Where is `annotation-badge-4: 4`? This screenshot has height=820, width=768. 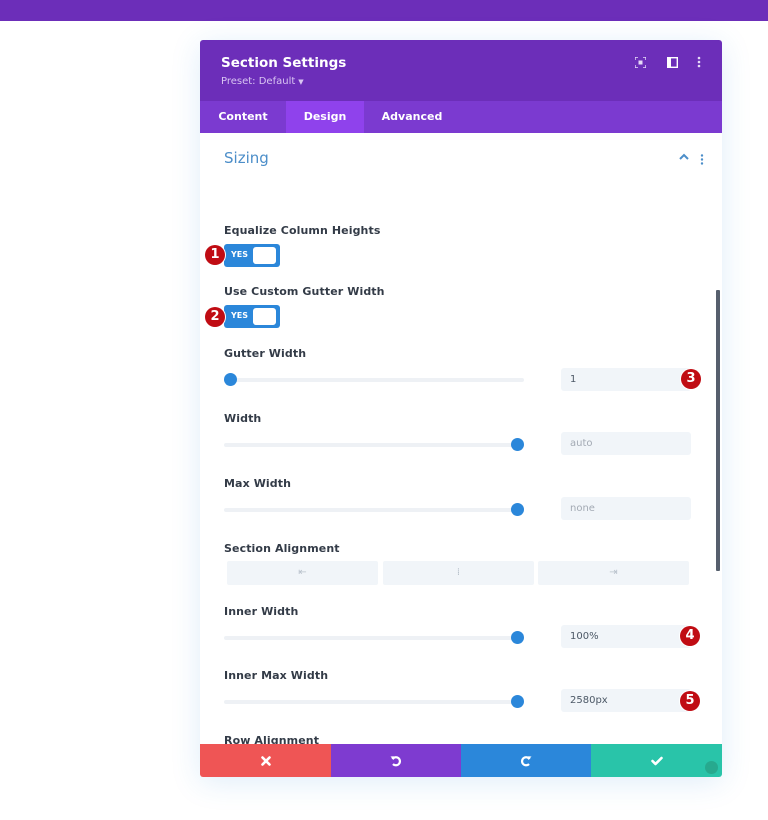
annotation-badge-4: 4 is located at coordinates (690, 636).